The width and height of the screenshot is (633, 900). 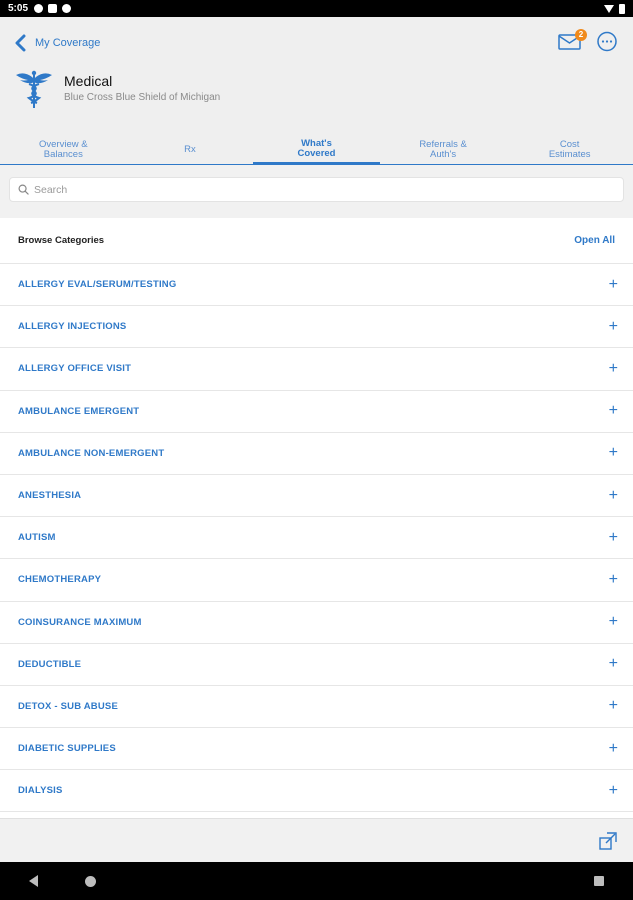 I want to click on tab-label-line2: Balances, so click(x=63, y=154).